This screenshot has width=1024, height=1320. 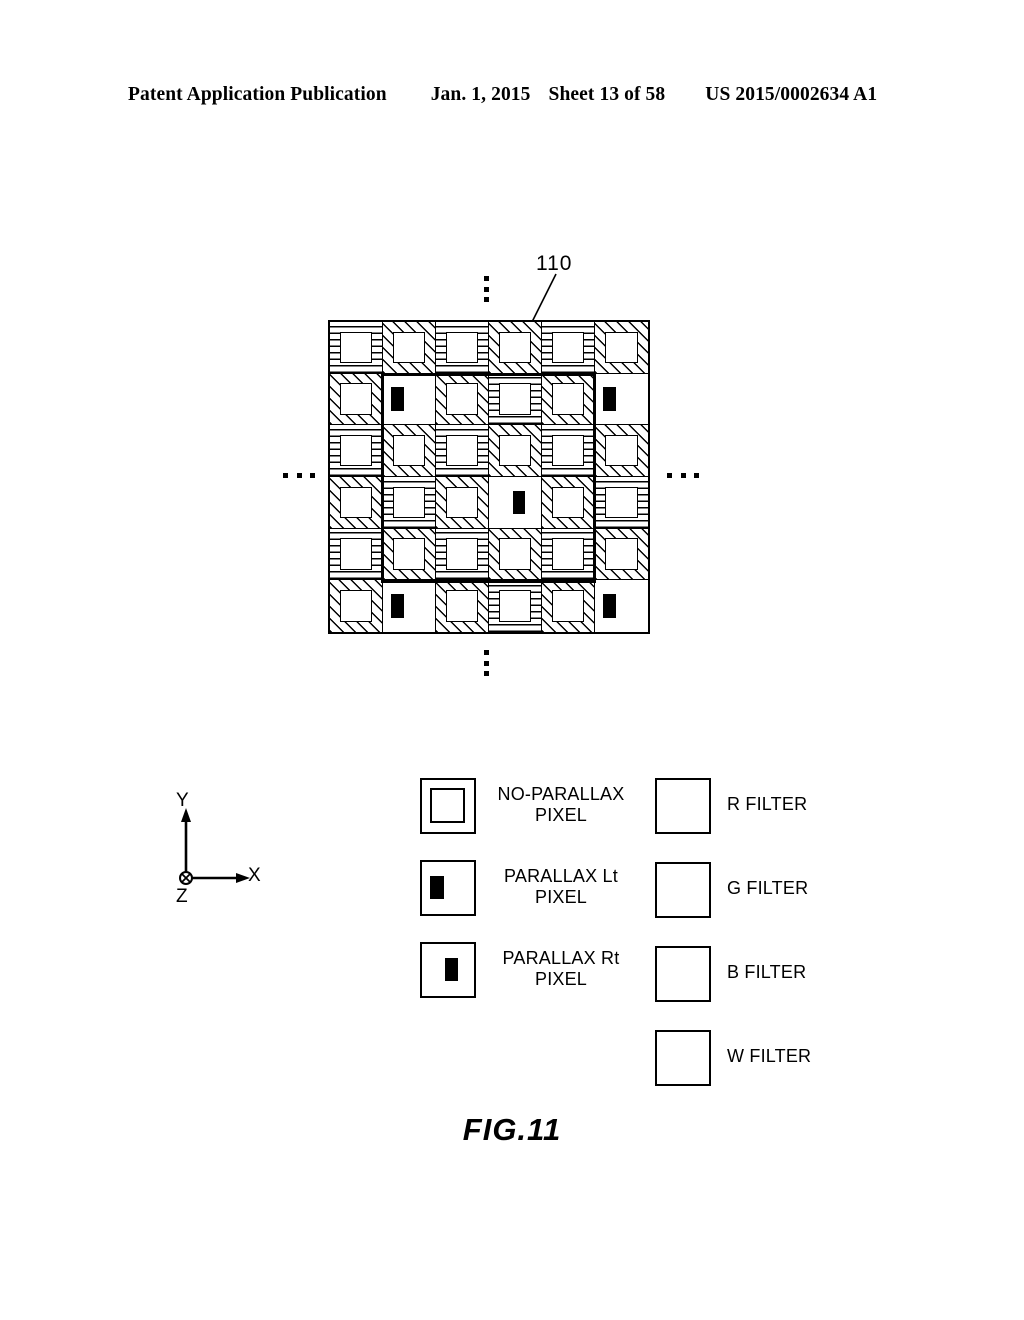 I want to click on pixel-cell-r1-c3-G-none, so click(x=462, y=348).